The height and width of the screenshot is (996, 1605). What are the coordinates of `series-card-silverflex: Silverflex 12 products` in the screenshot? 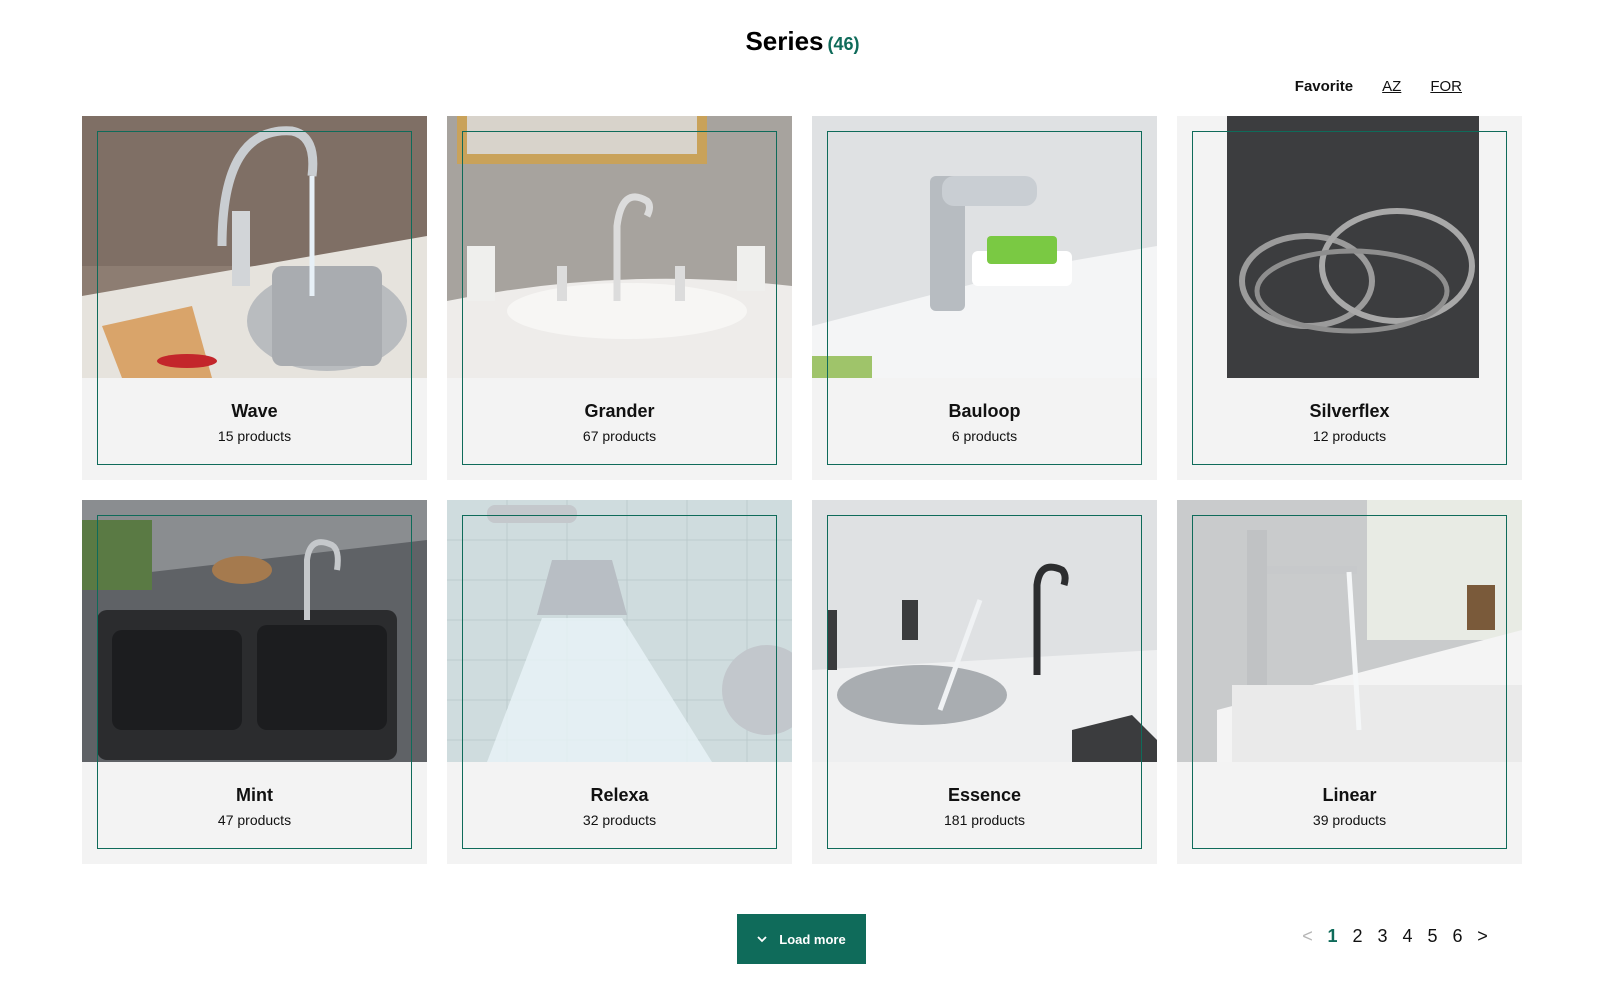 It's located at (1349, 298).